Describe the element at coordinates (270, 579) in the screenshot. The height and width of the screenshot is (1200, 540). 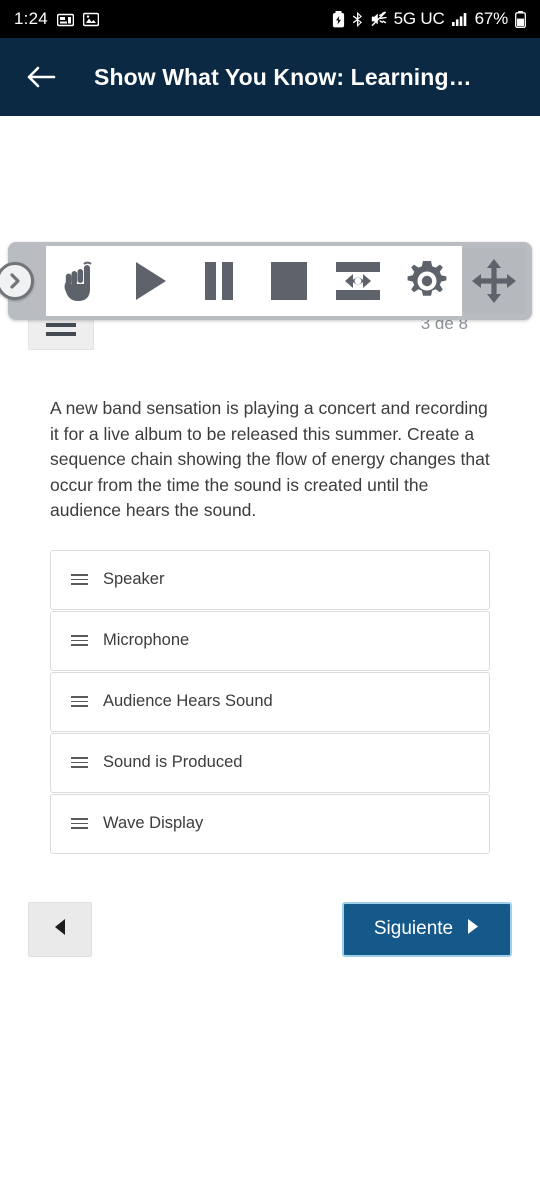
I see `list-item: Speaker` at that location.